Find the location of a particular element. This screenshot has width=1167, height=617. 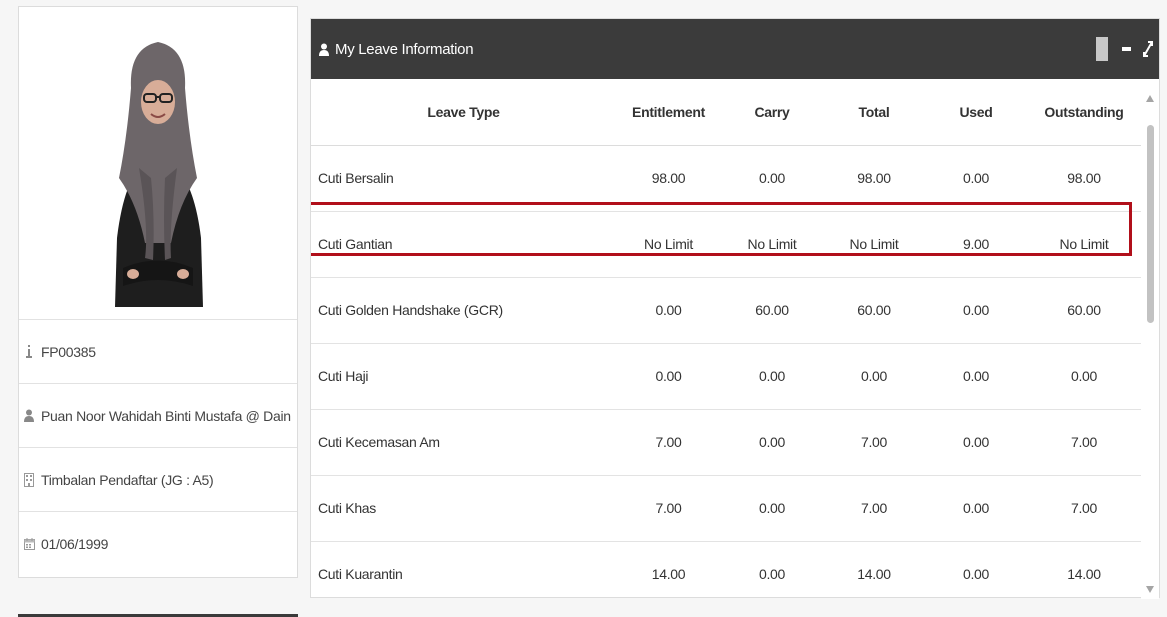

cell-leave-type: Cuti Bersalin is located at coordinates (463, 178).